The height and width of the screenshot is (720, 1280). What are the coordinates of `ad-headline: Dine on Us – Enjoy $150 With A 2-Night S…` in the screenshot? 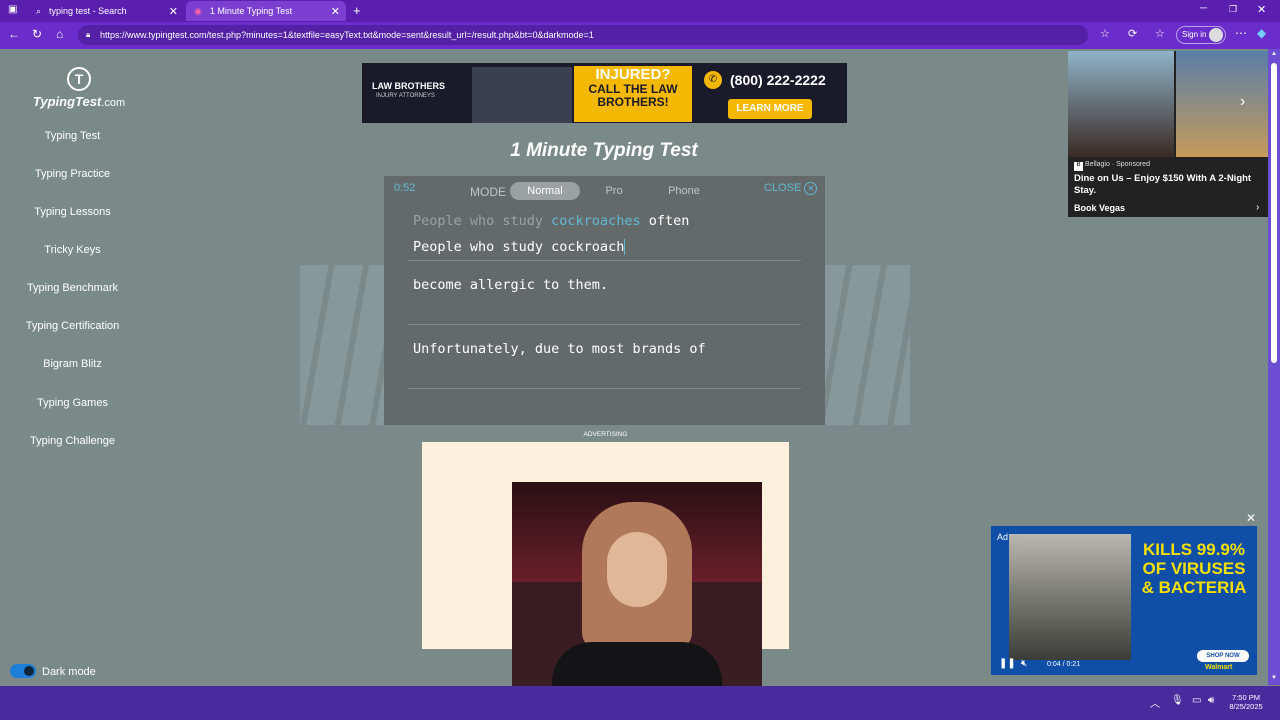 It's located at (1163, 184).